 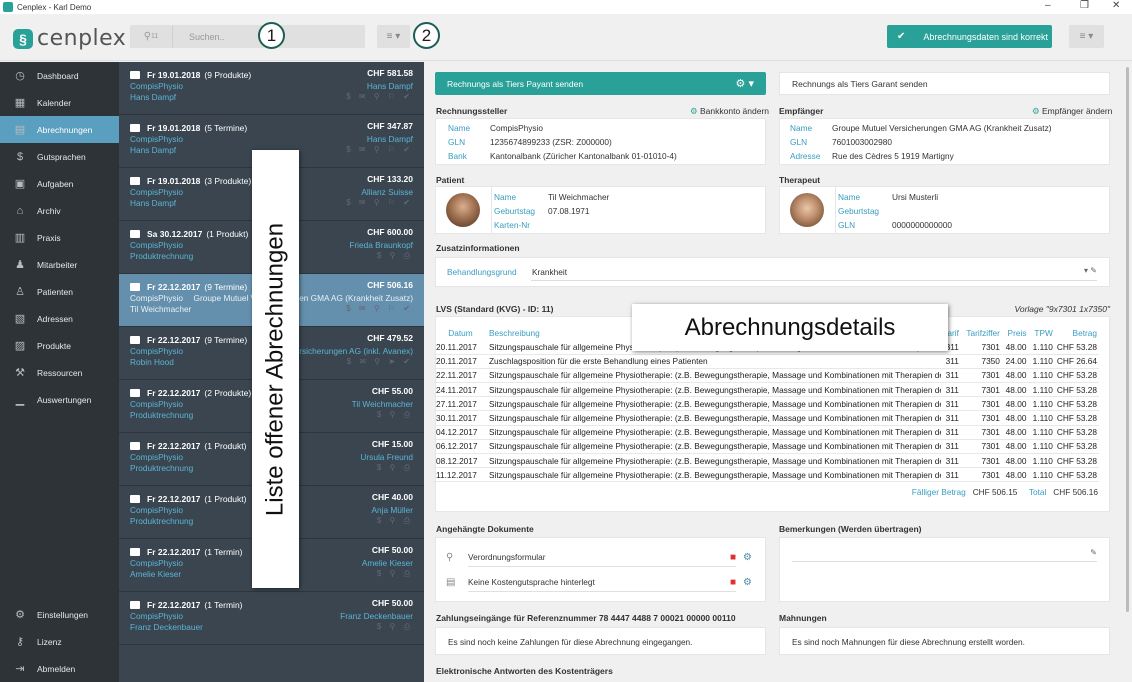 I want to click on sidebar-item-lizenz: ⚷ Lizenz, so click(x=59, y=641).